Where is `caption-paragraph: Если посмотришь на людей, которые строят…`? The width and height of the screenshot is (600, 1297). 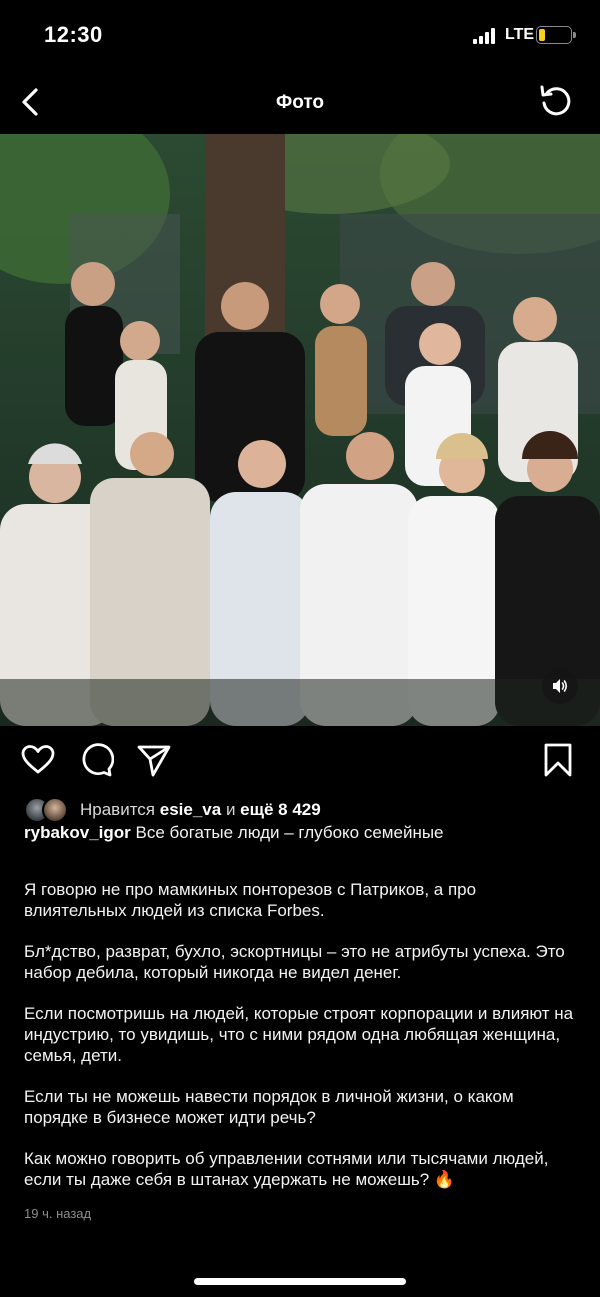 caption-paragraph: Если посмотришь на людей, которые строят… is located at coordinates (299, 1034).